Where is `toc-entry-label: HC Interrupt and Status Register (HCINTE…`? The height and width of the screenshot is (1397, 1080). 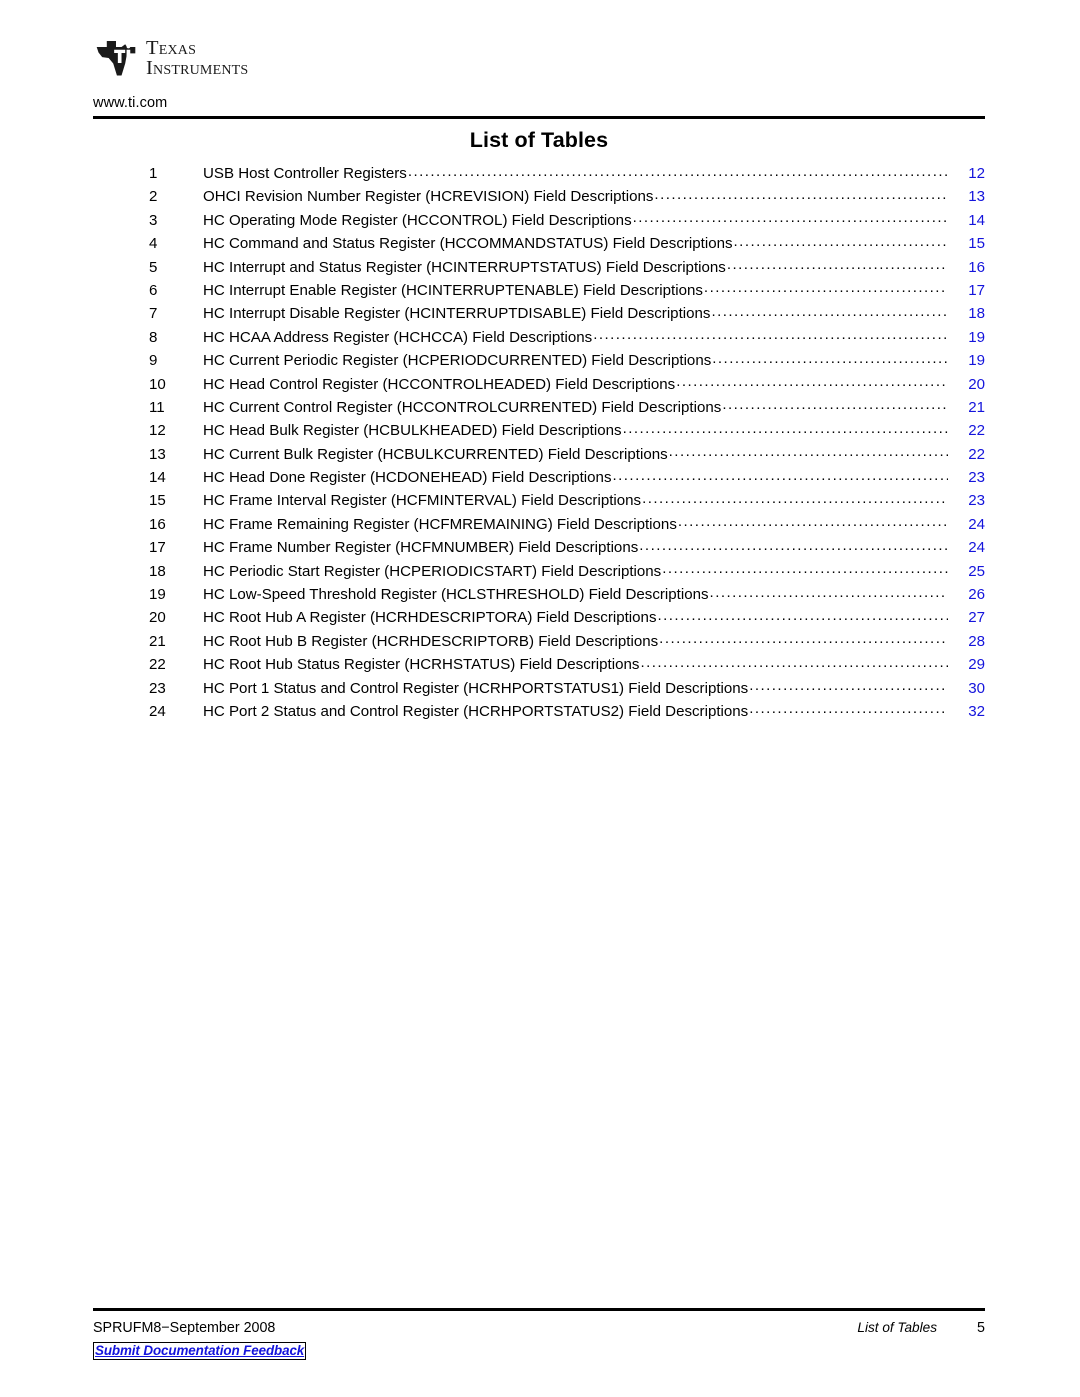
toc-entry-label: HC Interrupt and Status Register (HCINTE… is located at coordinates (464, 267).